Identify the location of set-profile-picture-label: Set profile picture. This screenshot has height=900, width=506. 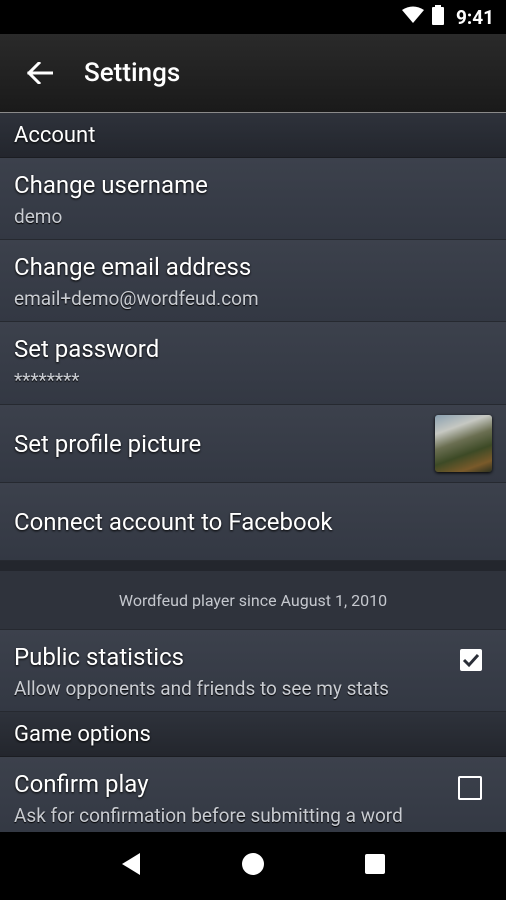
(108, 443).